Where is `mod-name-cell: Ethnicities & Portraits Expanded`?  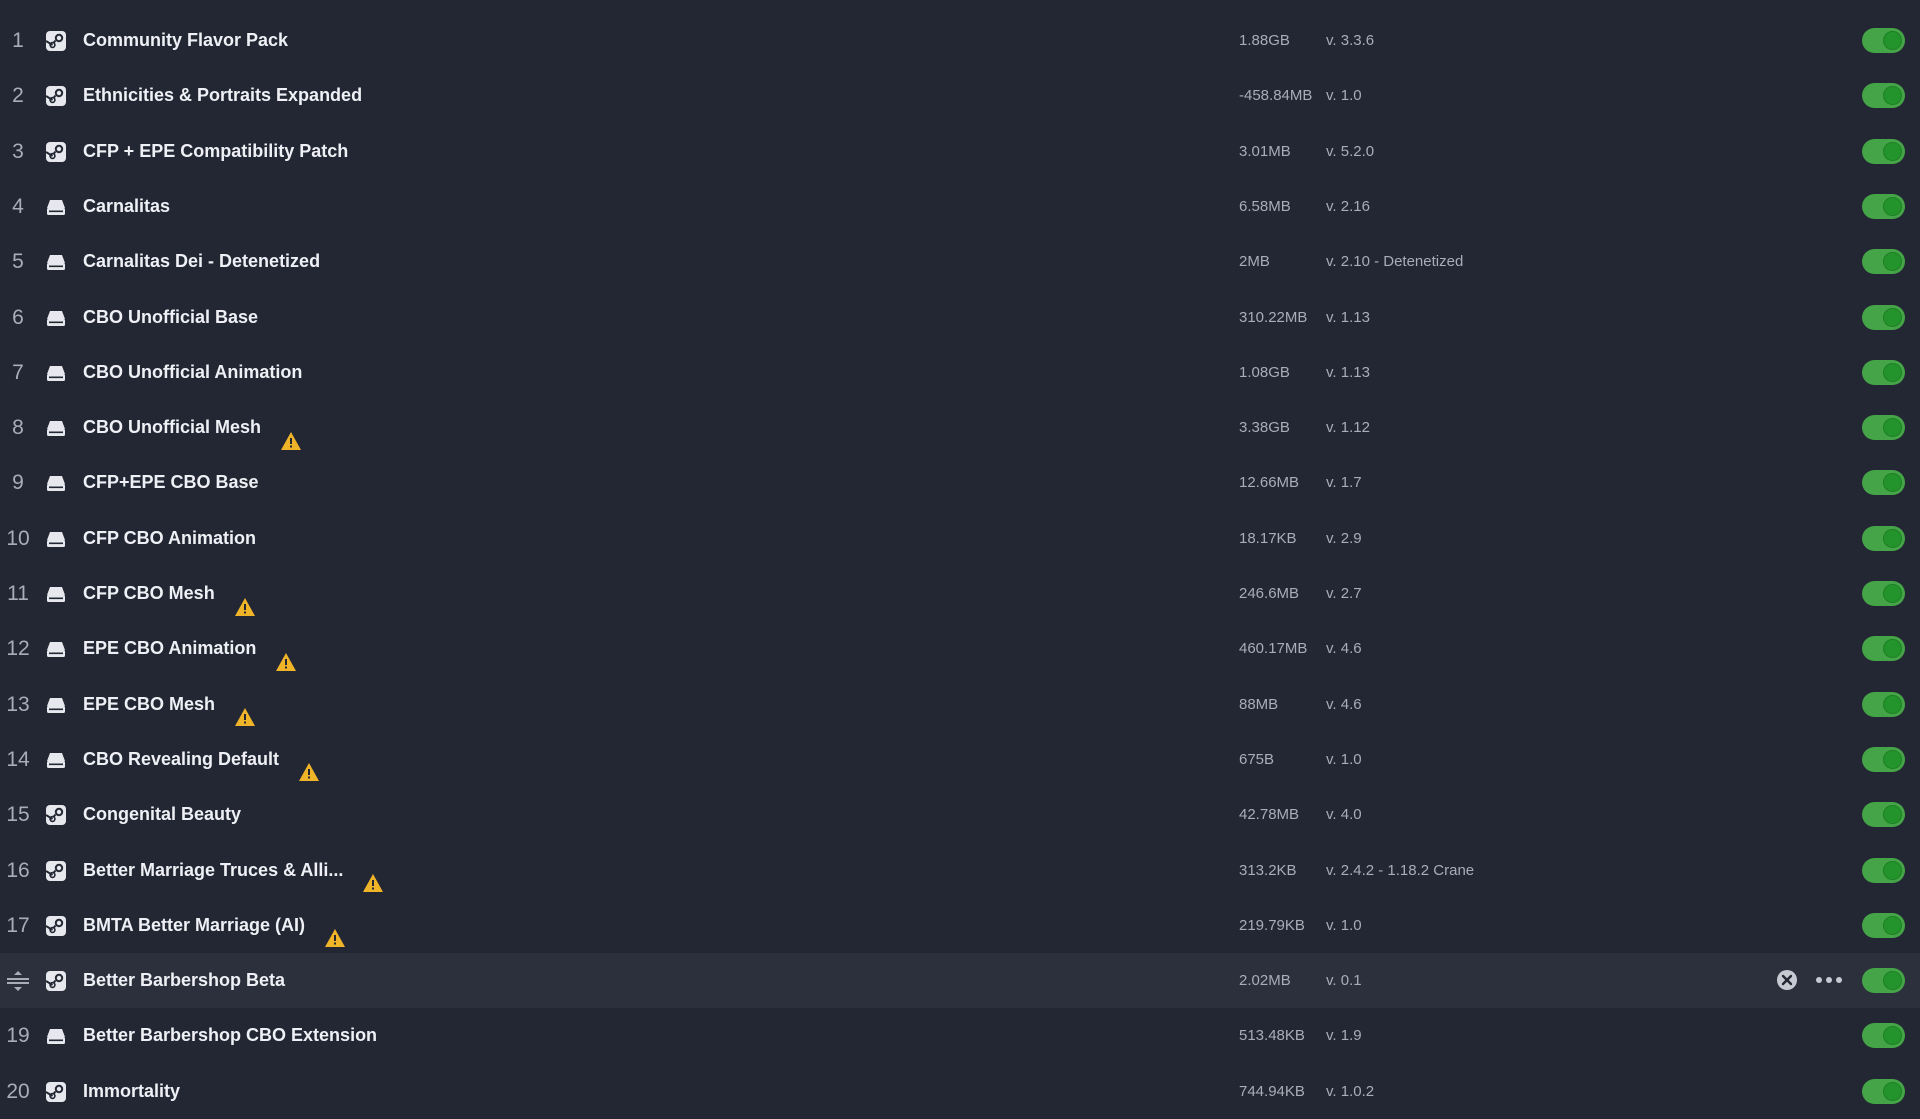 mod-name-cell: Ethnicities & Portraits Expanded is located at coordinates (222, 95).